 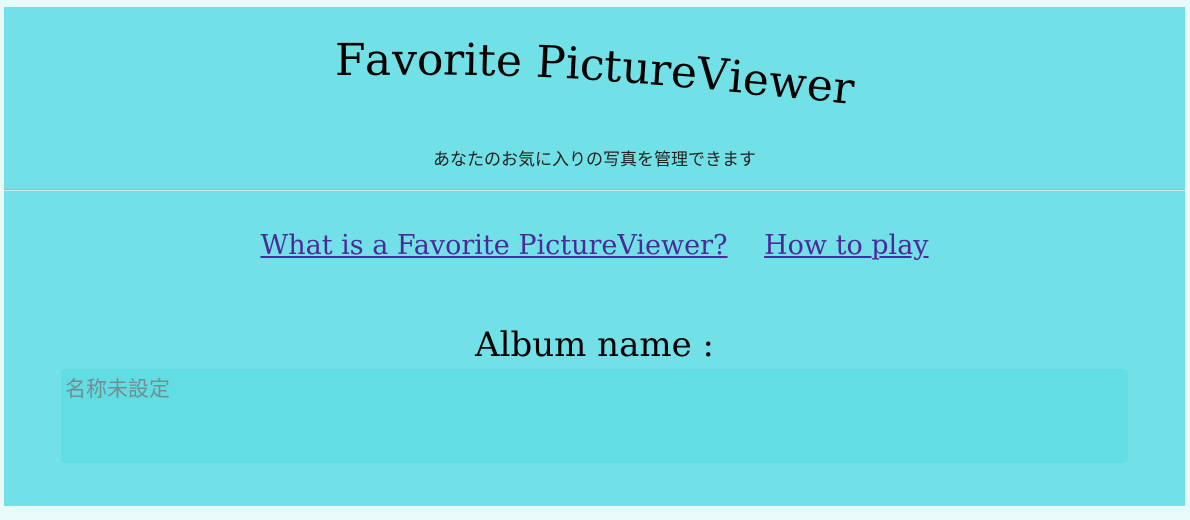 I want to click on title-text: Favorite PictureViewer, so click(x=595, y=74).